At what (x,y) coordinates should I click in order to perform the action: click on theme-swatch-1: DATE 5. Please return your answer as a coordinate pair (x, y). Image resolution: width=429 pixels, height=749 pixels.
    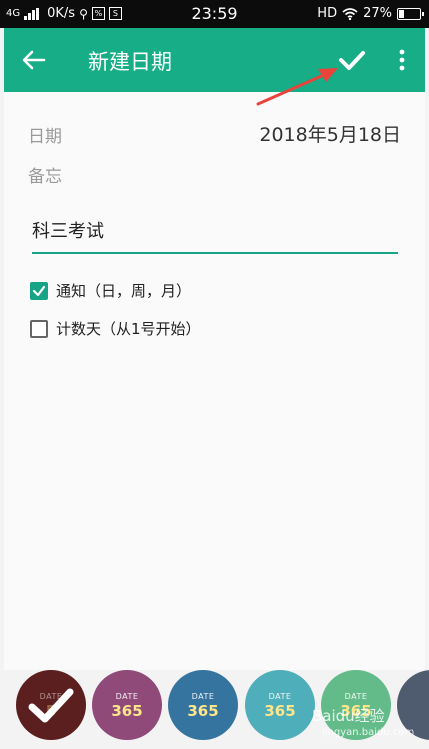
    Looking at the image, I should click on (51, 705).